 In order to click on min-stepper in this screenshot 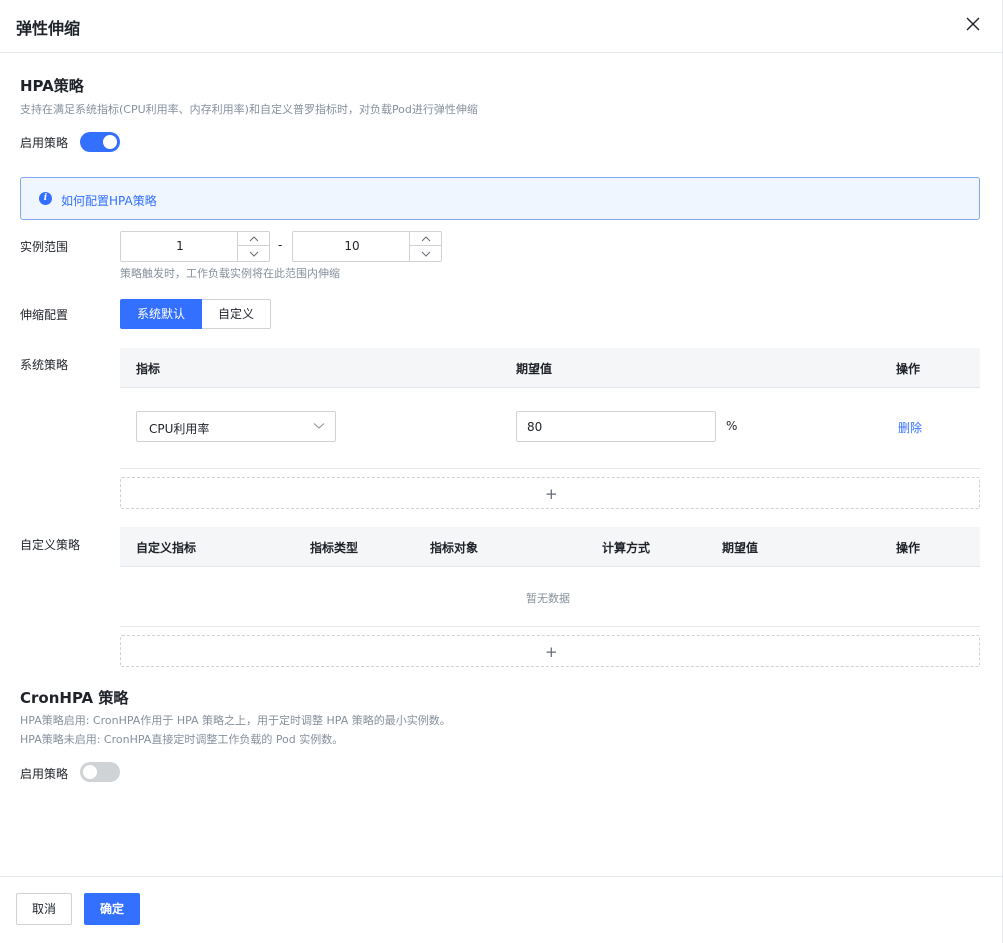, I will do `click(253, 246)`.